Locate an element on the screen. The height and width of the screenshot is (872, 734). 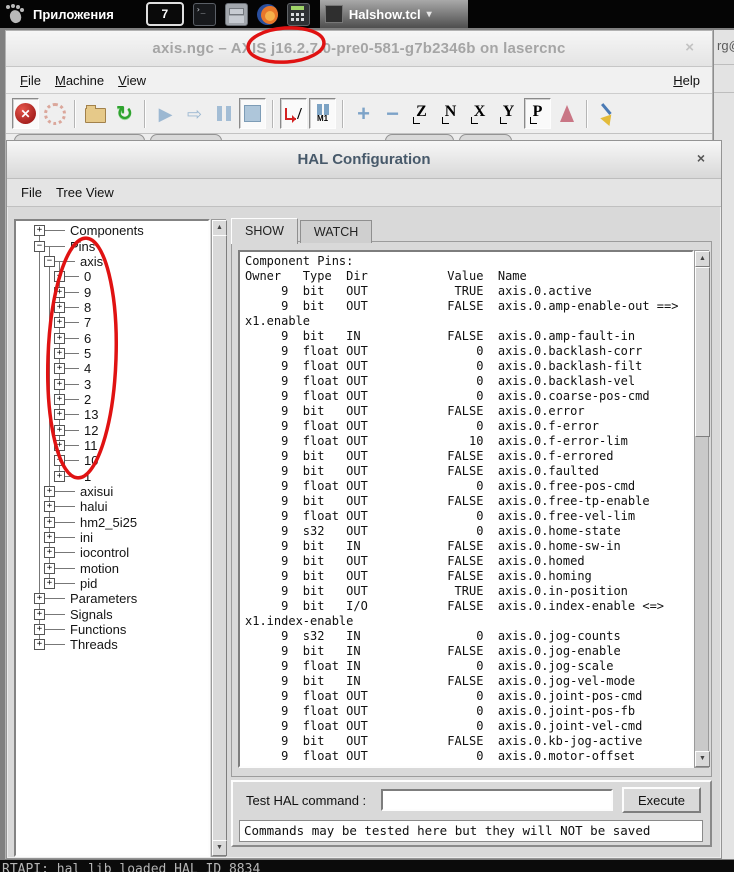
workspace-indicator: 7 is located at coordinates (164, 14).